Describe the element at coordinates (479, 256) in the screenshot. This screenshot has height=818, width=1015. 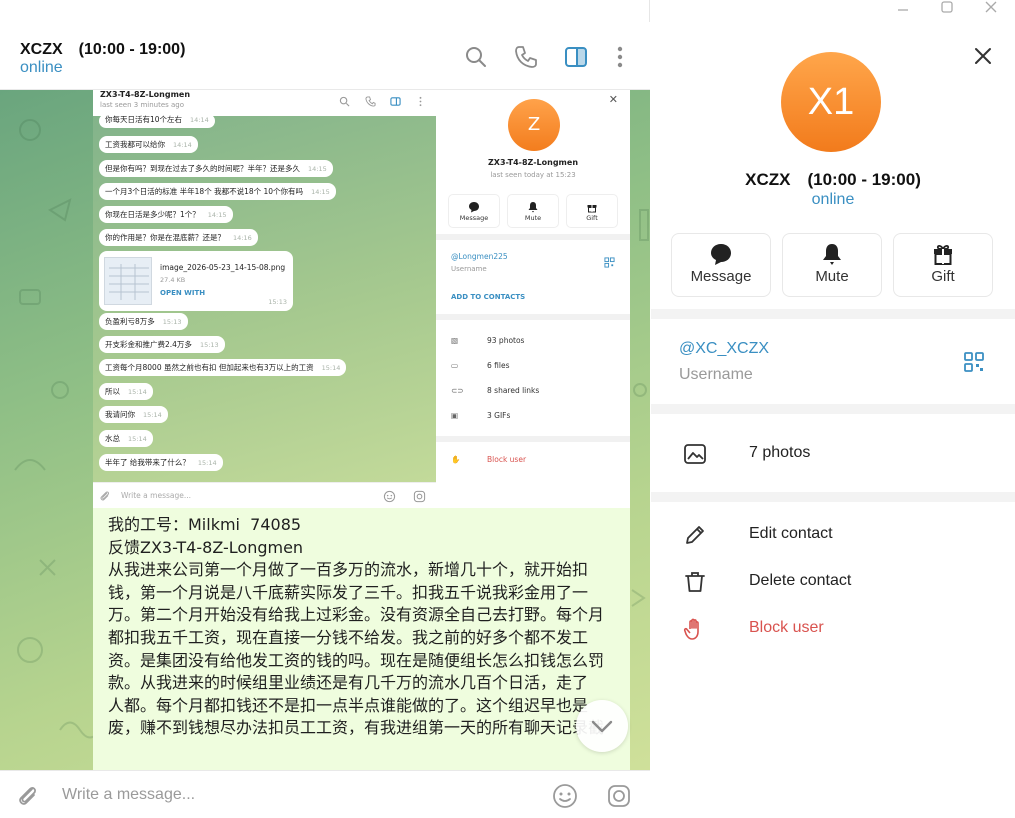
I see `screenshot-username: @Longmen225` at that location.